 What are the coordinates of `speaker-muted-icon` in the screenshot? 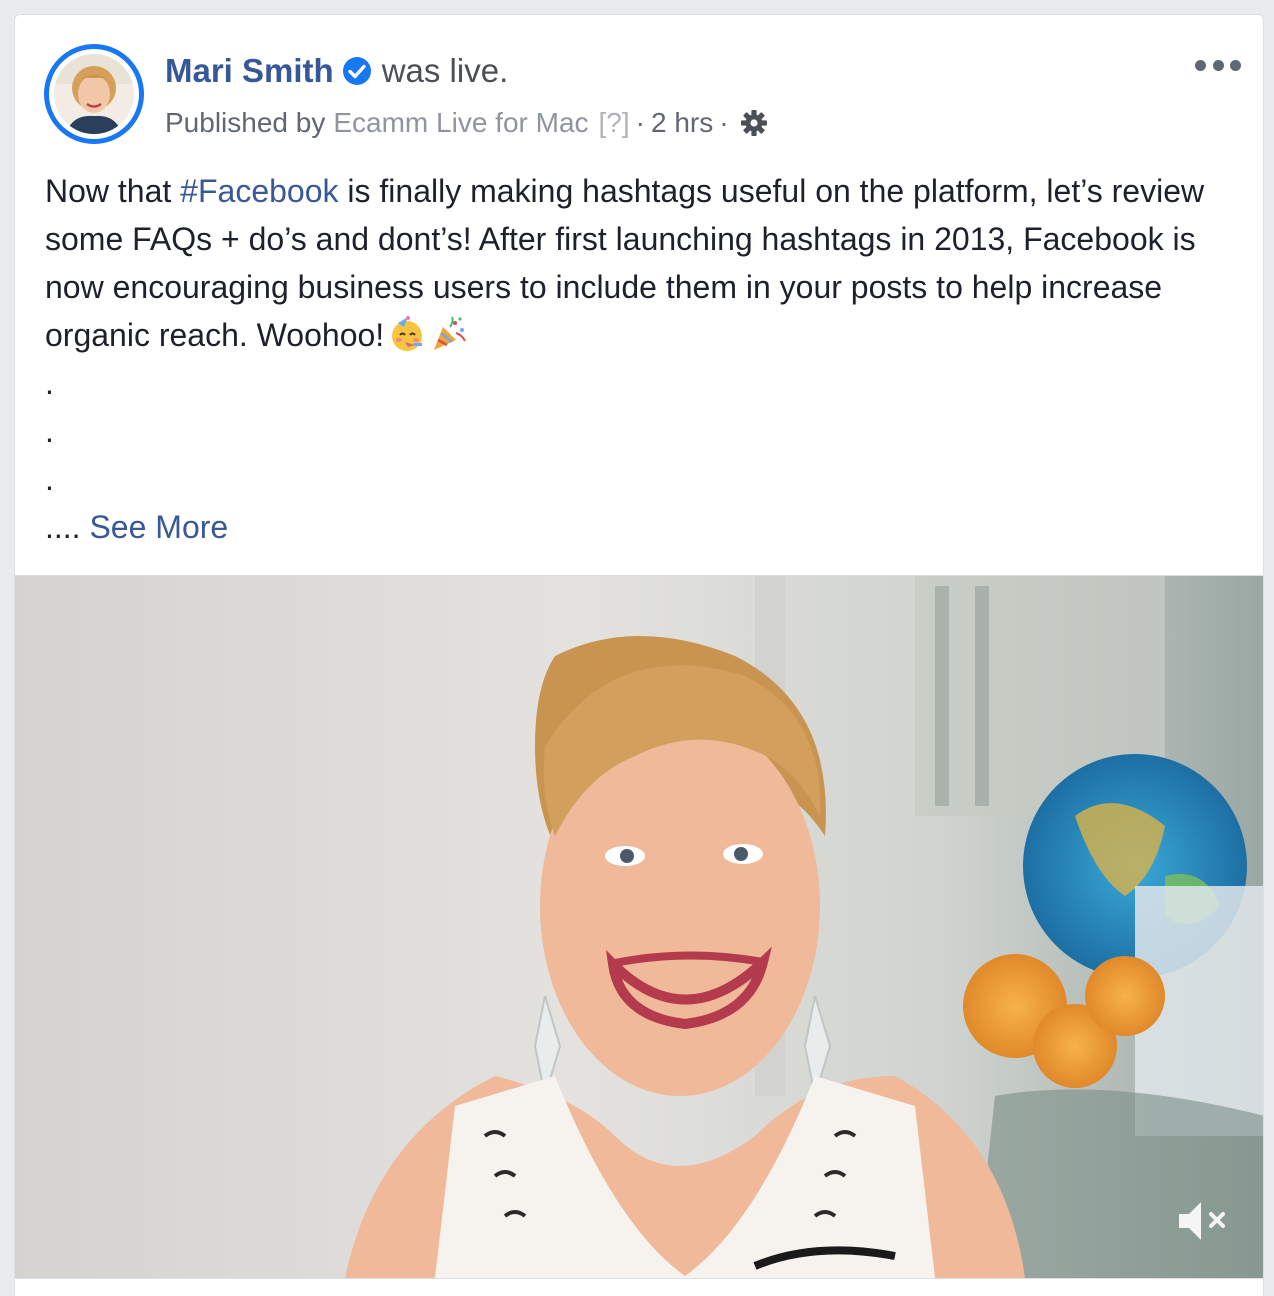 It's located at (1203, 1221).